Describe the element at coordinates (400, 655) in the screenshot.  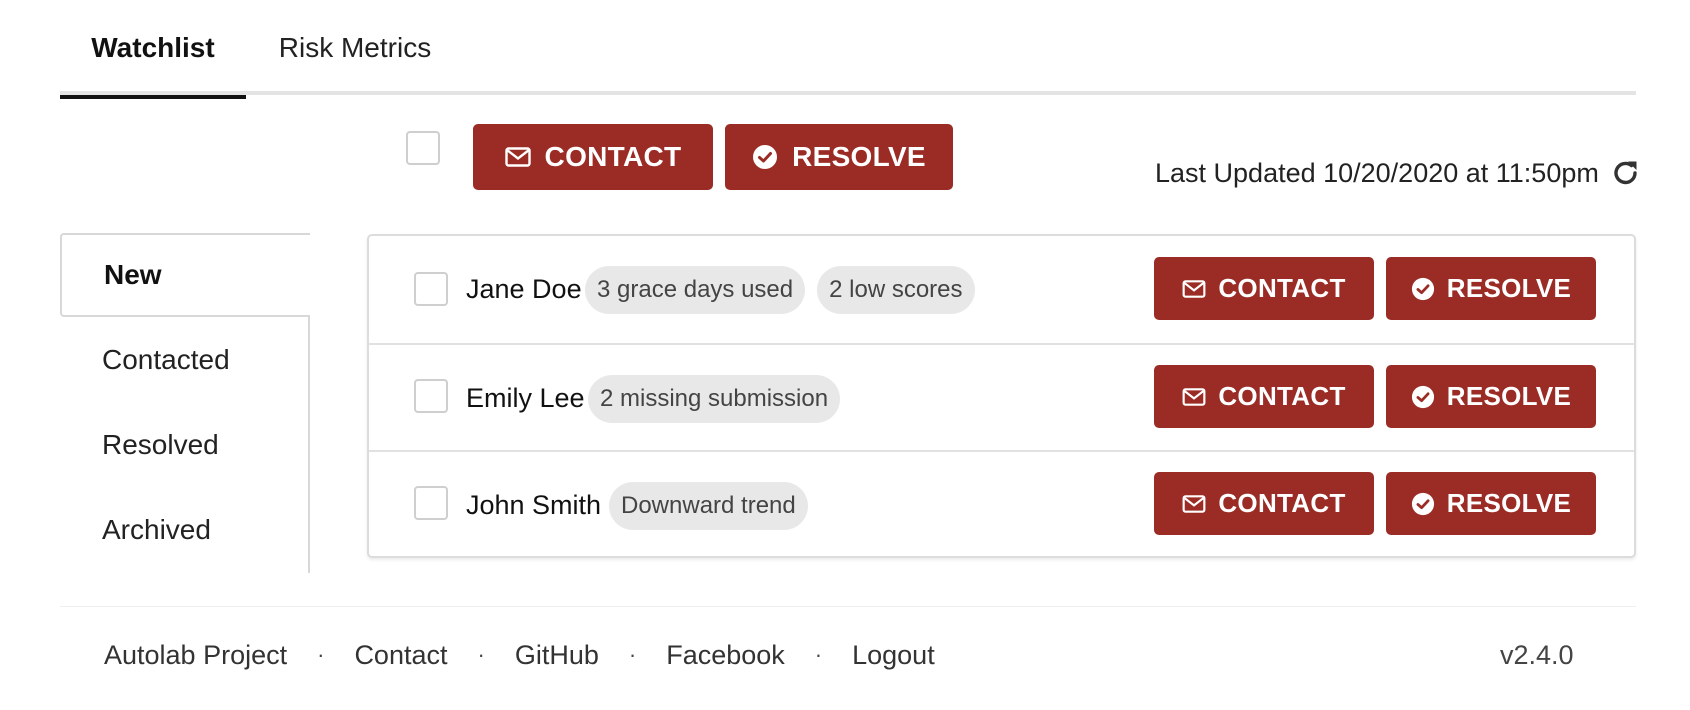
I see `footer-link-contact: Contact` at that location.